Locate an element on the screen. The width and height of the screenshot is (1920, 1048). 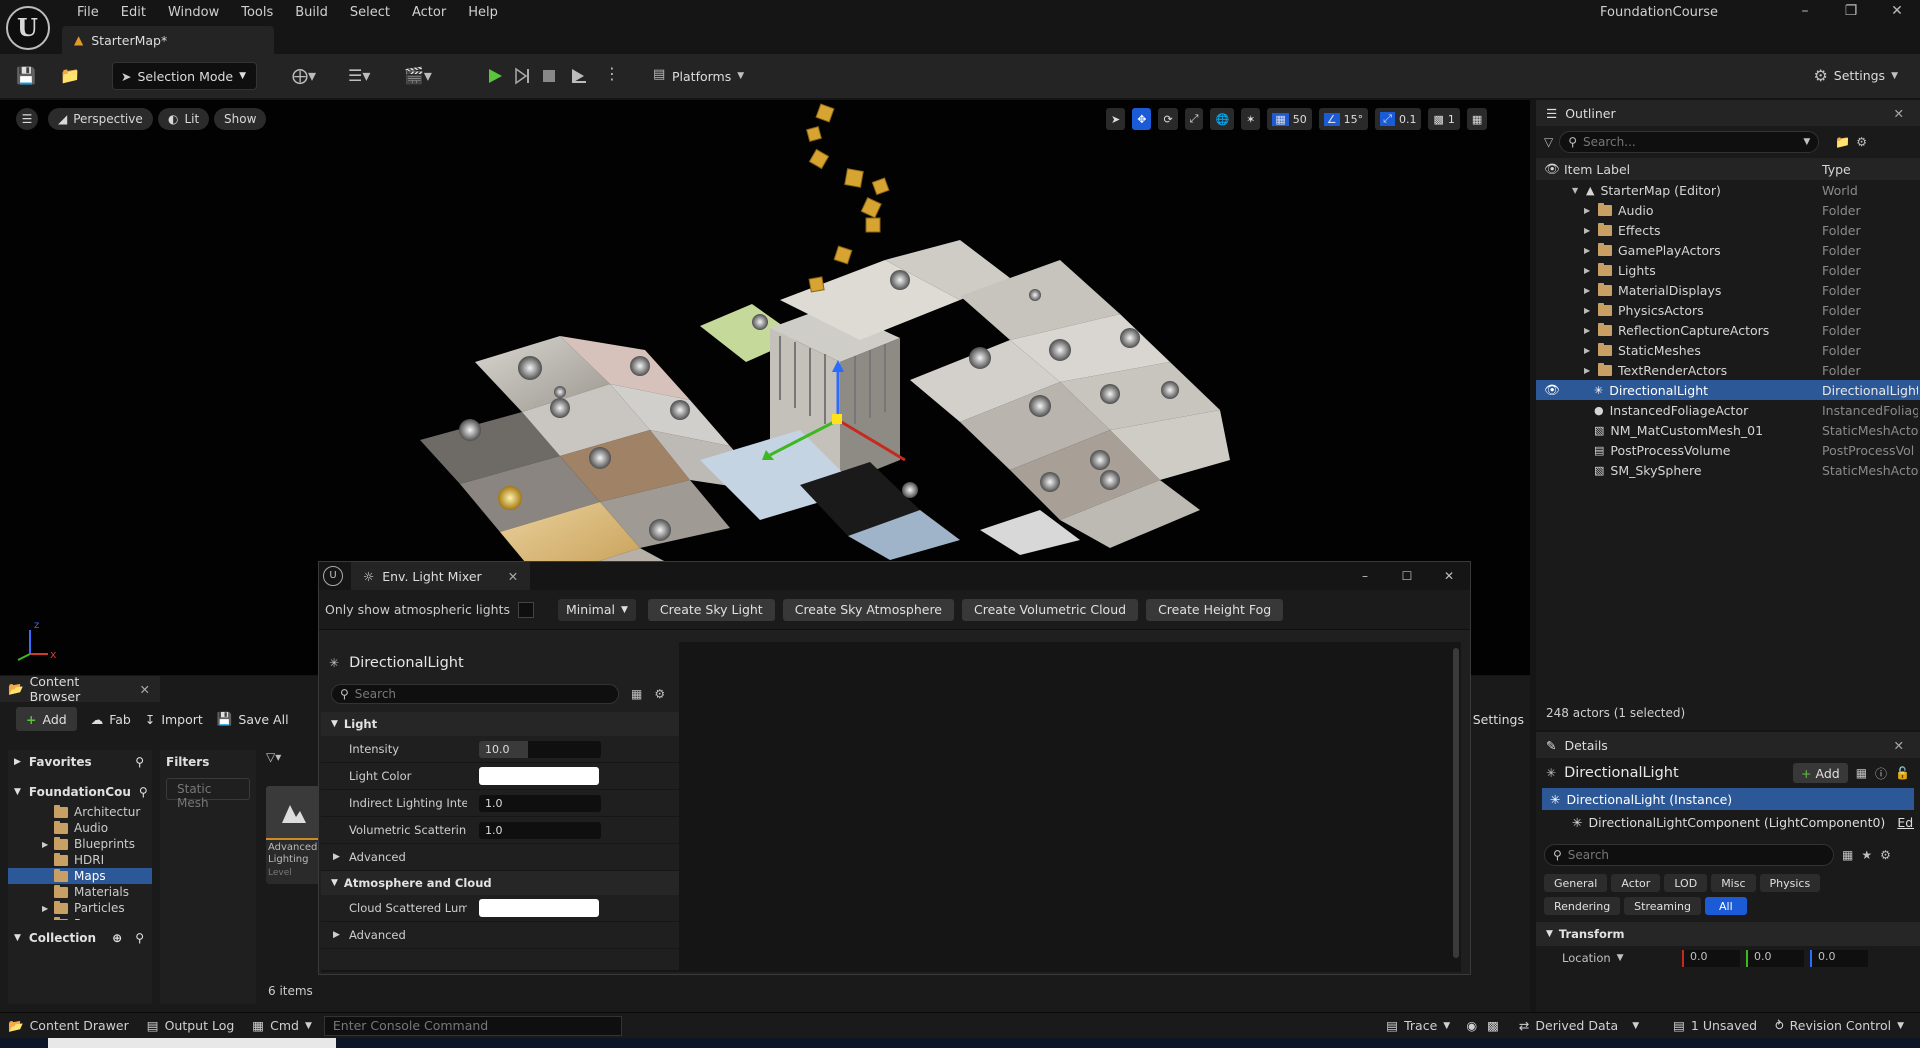
outliner-row: ▧ SM_SkySphere StaticMeshActor is located at coordinates (1728, 470).